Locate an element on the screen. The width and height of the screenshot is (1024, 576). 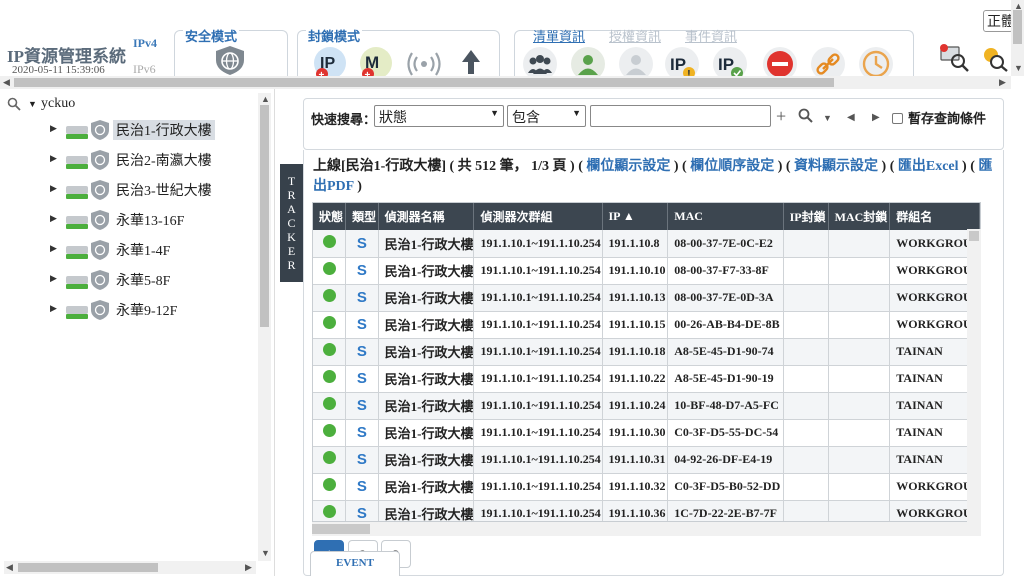
scroll-up-icon: ▲ is located at coordinates (265, 99).